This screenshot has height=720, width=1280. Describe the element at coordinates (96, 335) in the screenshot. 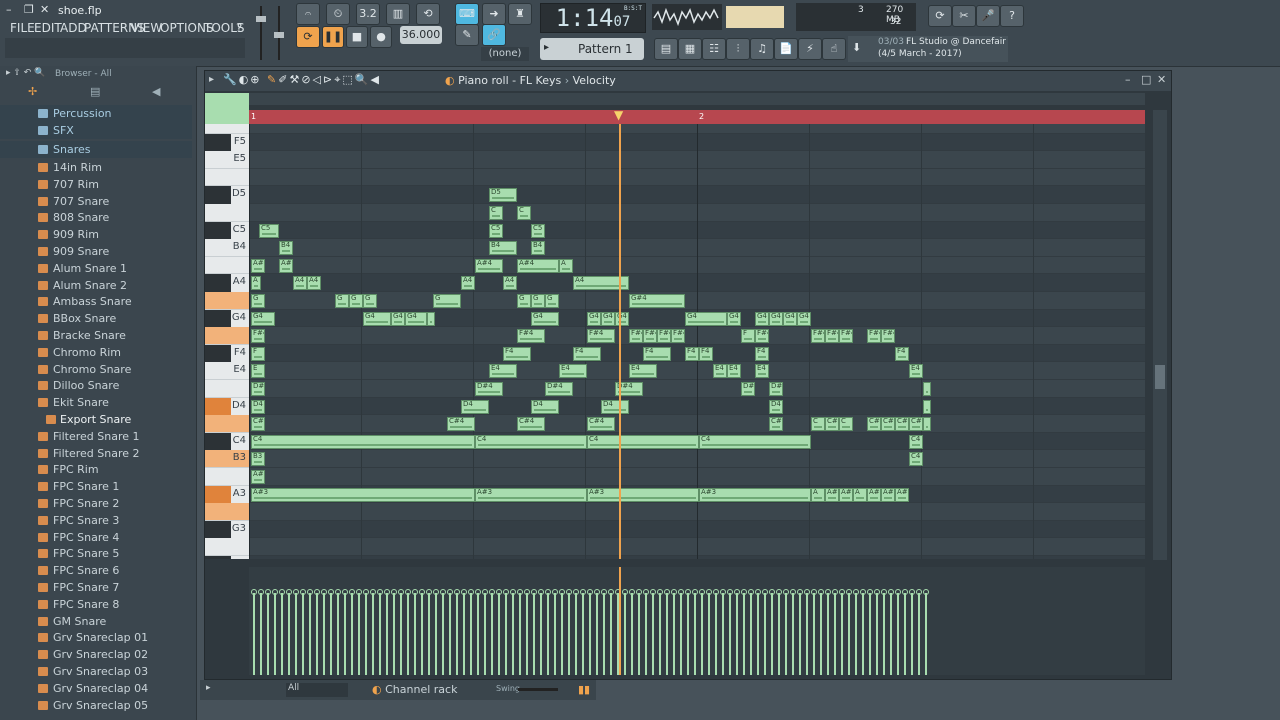

I see `browser-item: Bracke Snare` at that location.